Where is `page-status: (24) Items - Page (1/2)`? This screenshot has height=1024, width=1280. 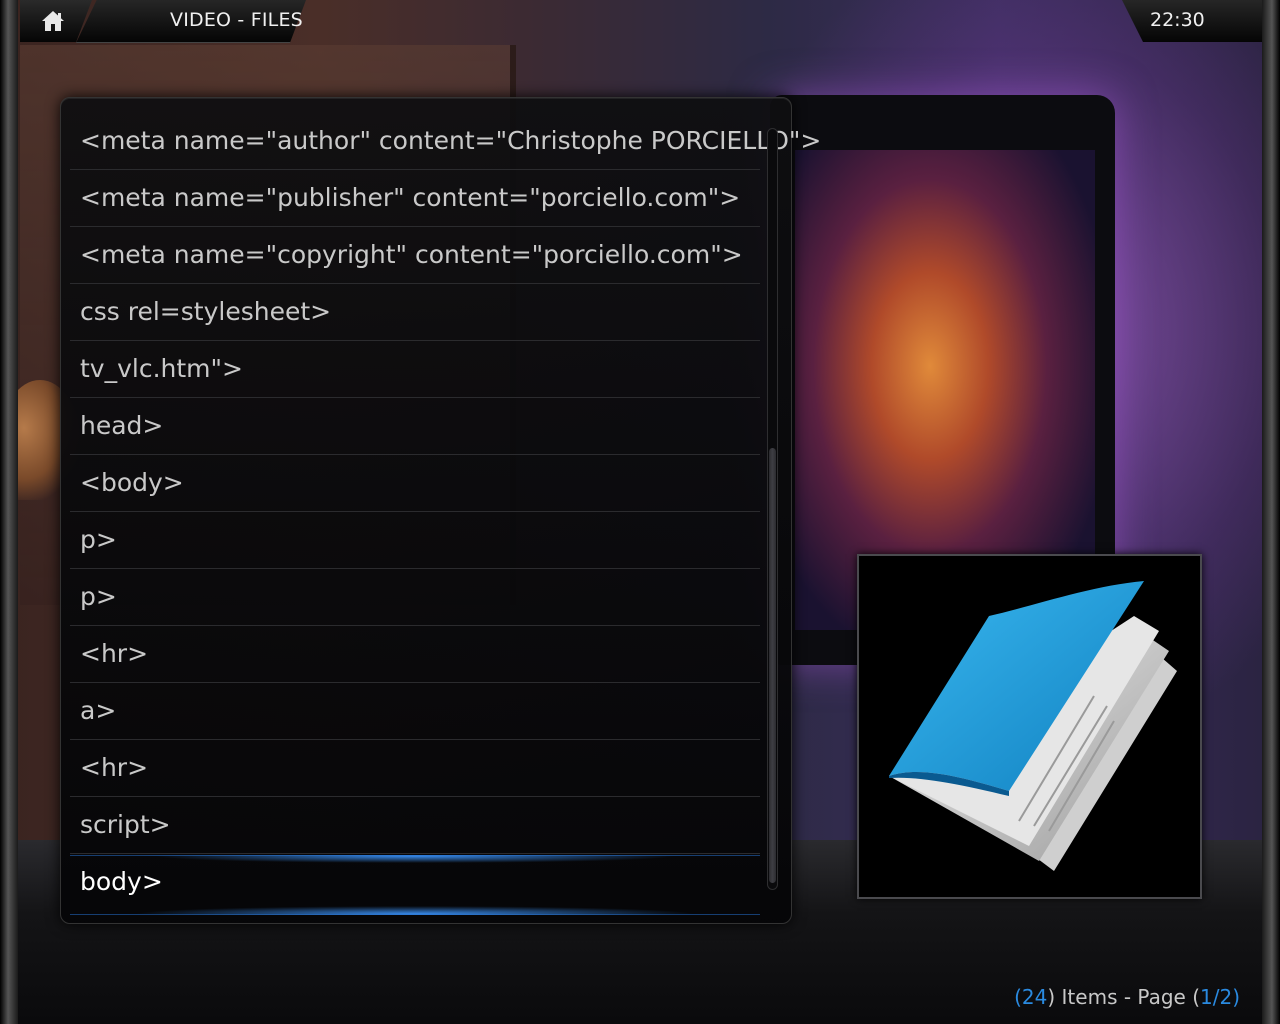 page-status: (24) Items - Page (1/2) is located at coordinates (1127, 997).